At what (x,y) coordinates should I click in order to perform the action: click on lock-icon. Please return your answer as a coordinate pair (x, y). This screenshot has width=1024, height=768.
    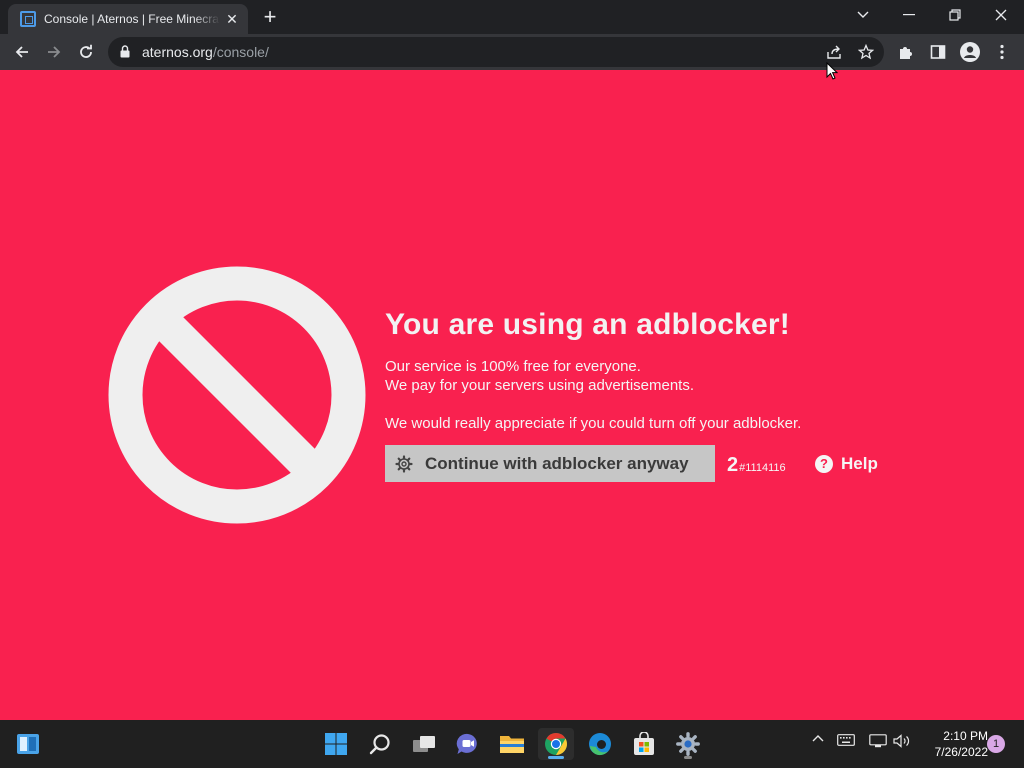
    Looking at the image, I should click on (125, 51).